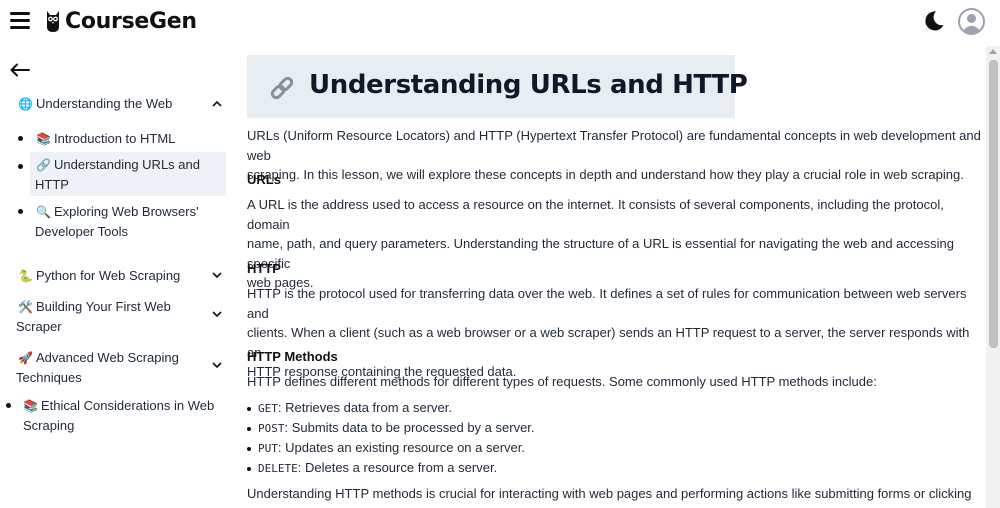  I want to click on user-avatar-icon, so click(971, 21).